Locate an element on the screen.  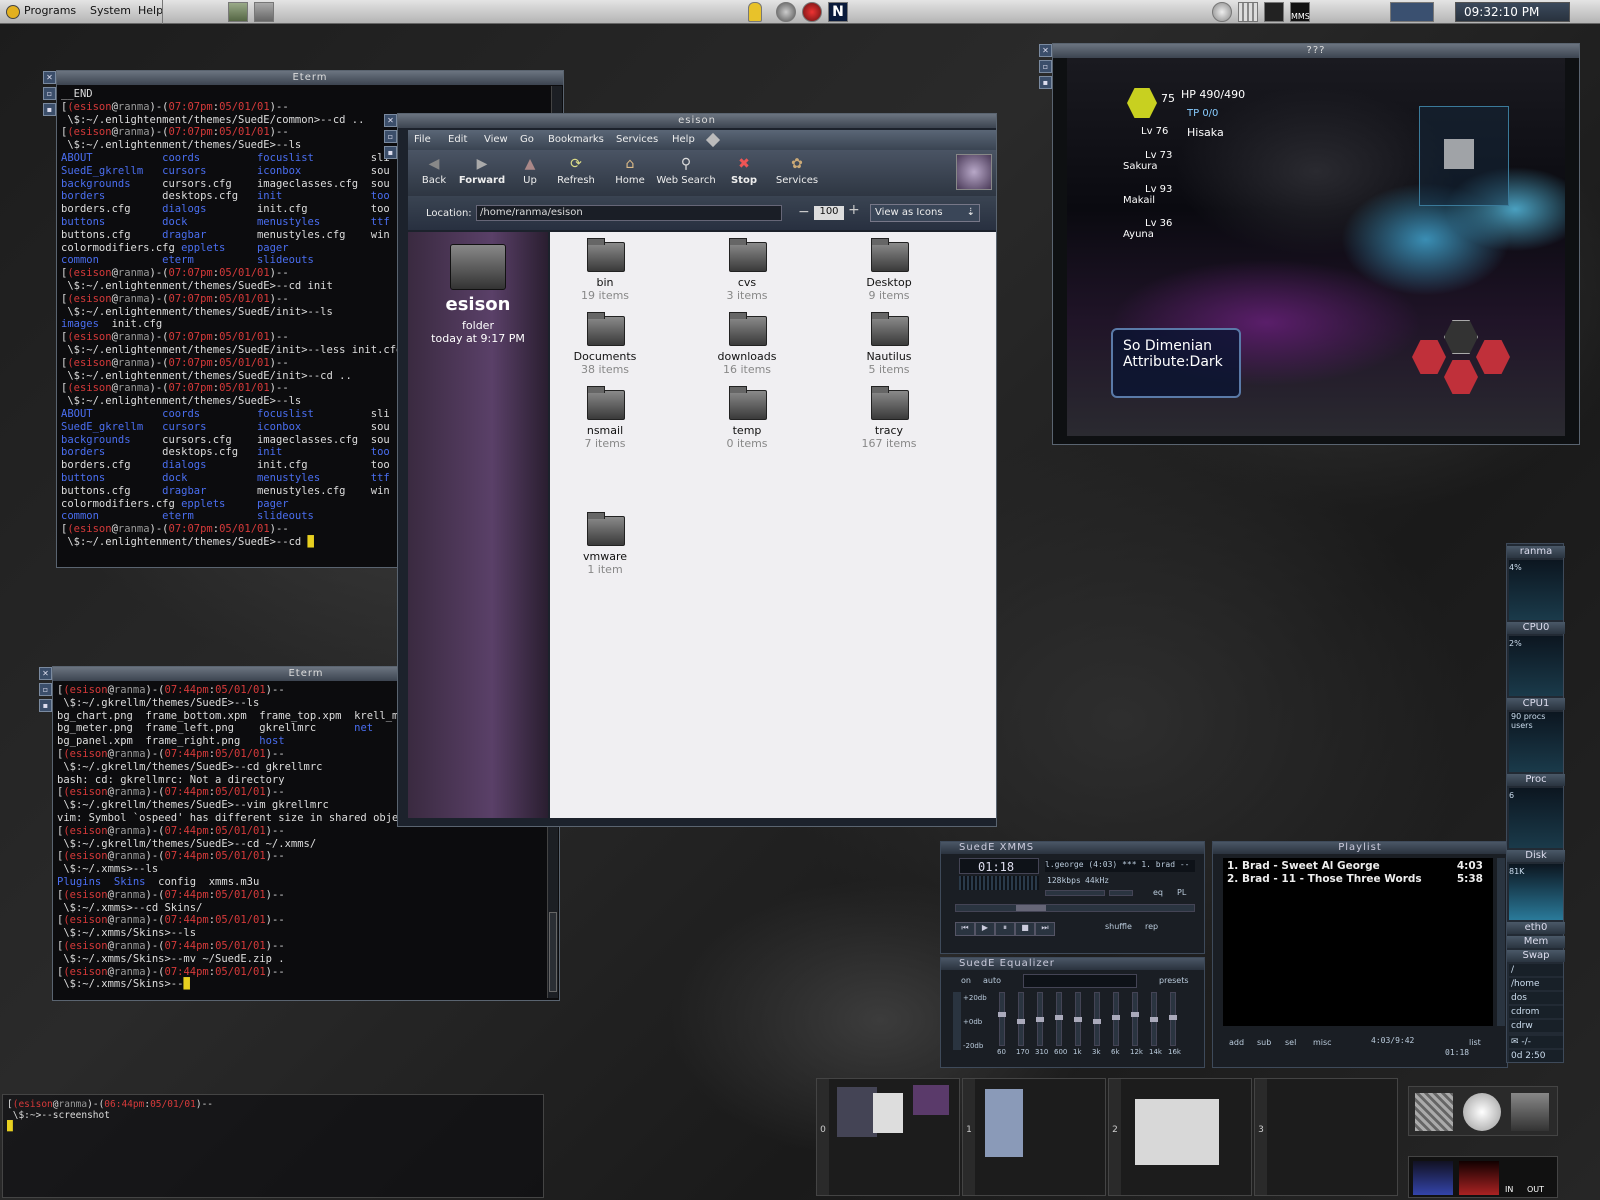
folder-item: tracy 167 items is located at coordinates (889, 418).